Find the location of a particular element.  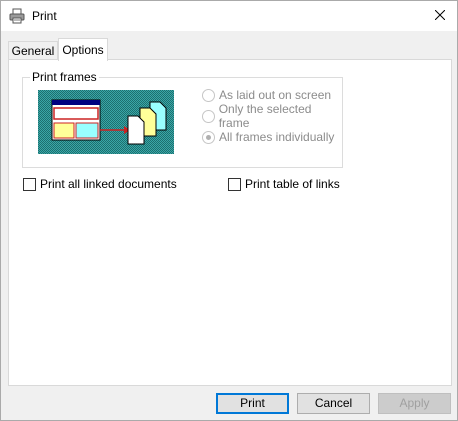

radio-selected-frame: Only the selected frame is located at coordinates (272, 116).